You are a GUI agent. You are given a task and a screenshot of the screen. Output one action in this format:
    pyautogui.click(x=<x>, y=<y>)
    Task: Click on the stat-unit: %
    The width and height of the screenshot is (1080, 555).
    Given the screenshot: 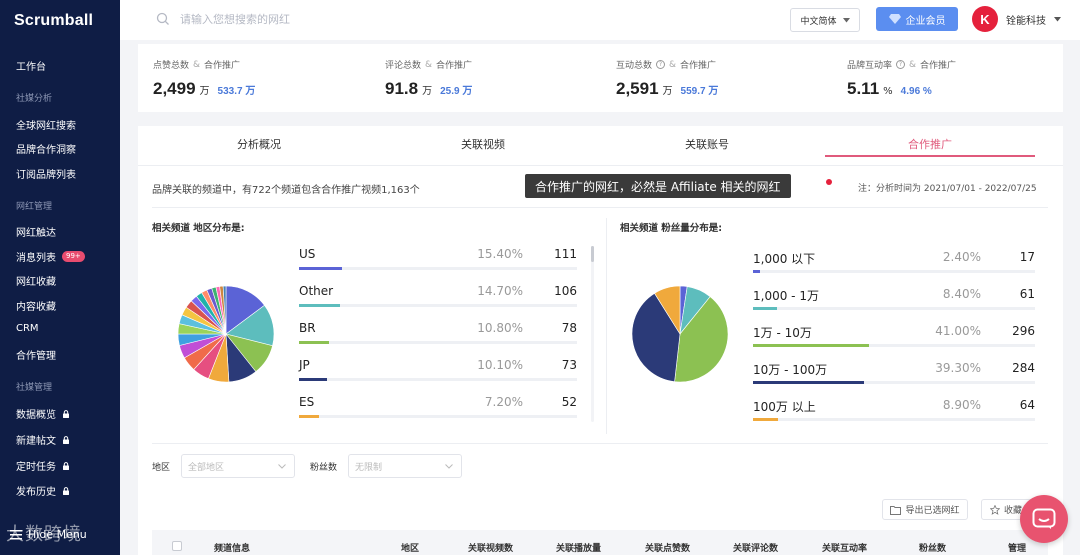 What is the action you would take?
    pyautogui.click(x=888, y=91)
    